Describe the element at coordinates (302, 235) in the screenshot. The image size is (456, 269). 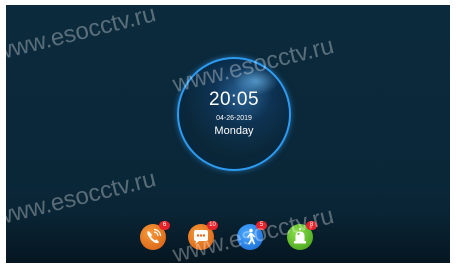
I see `alarm-button: 8` at that location.